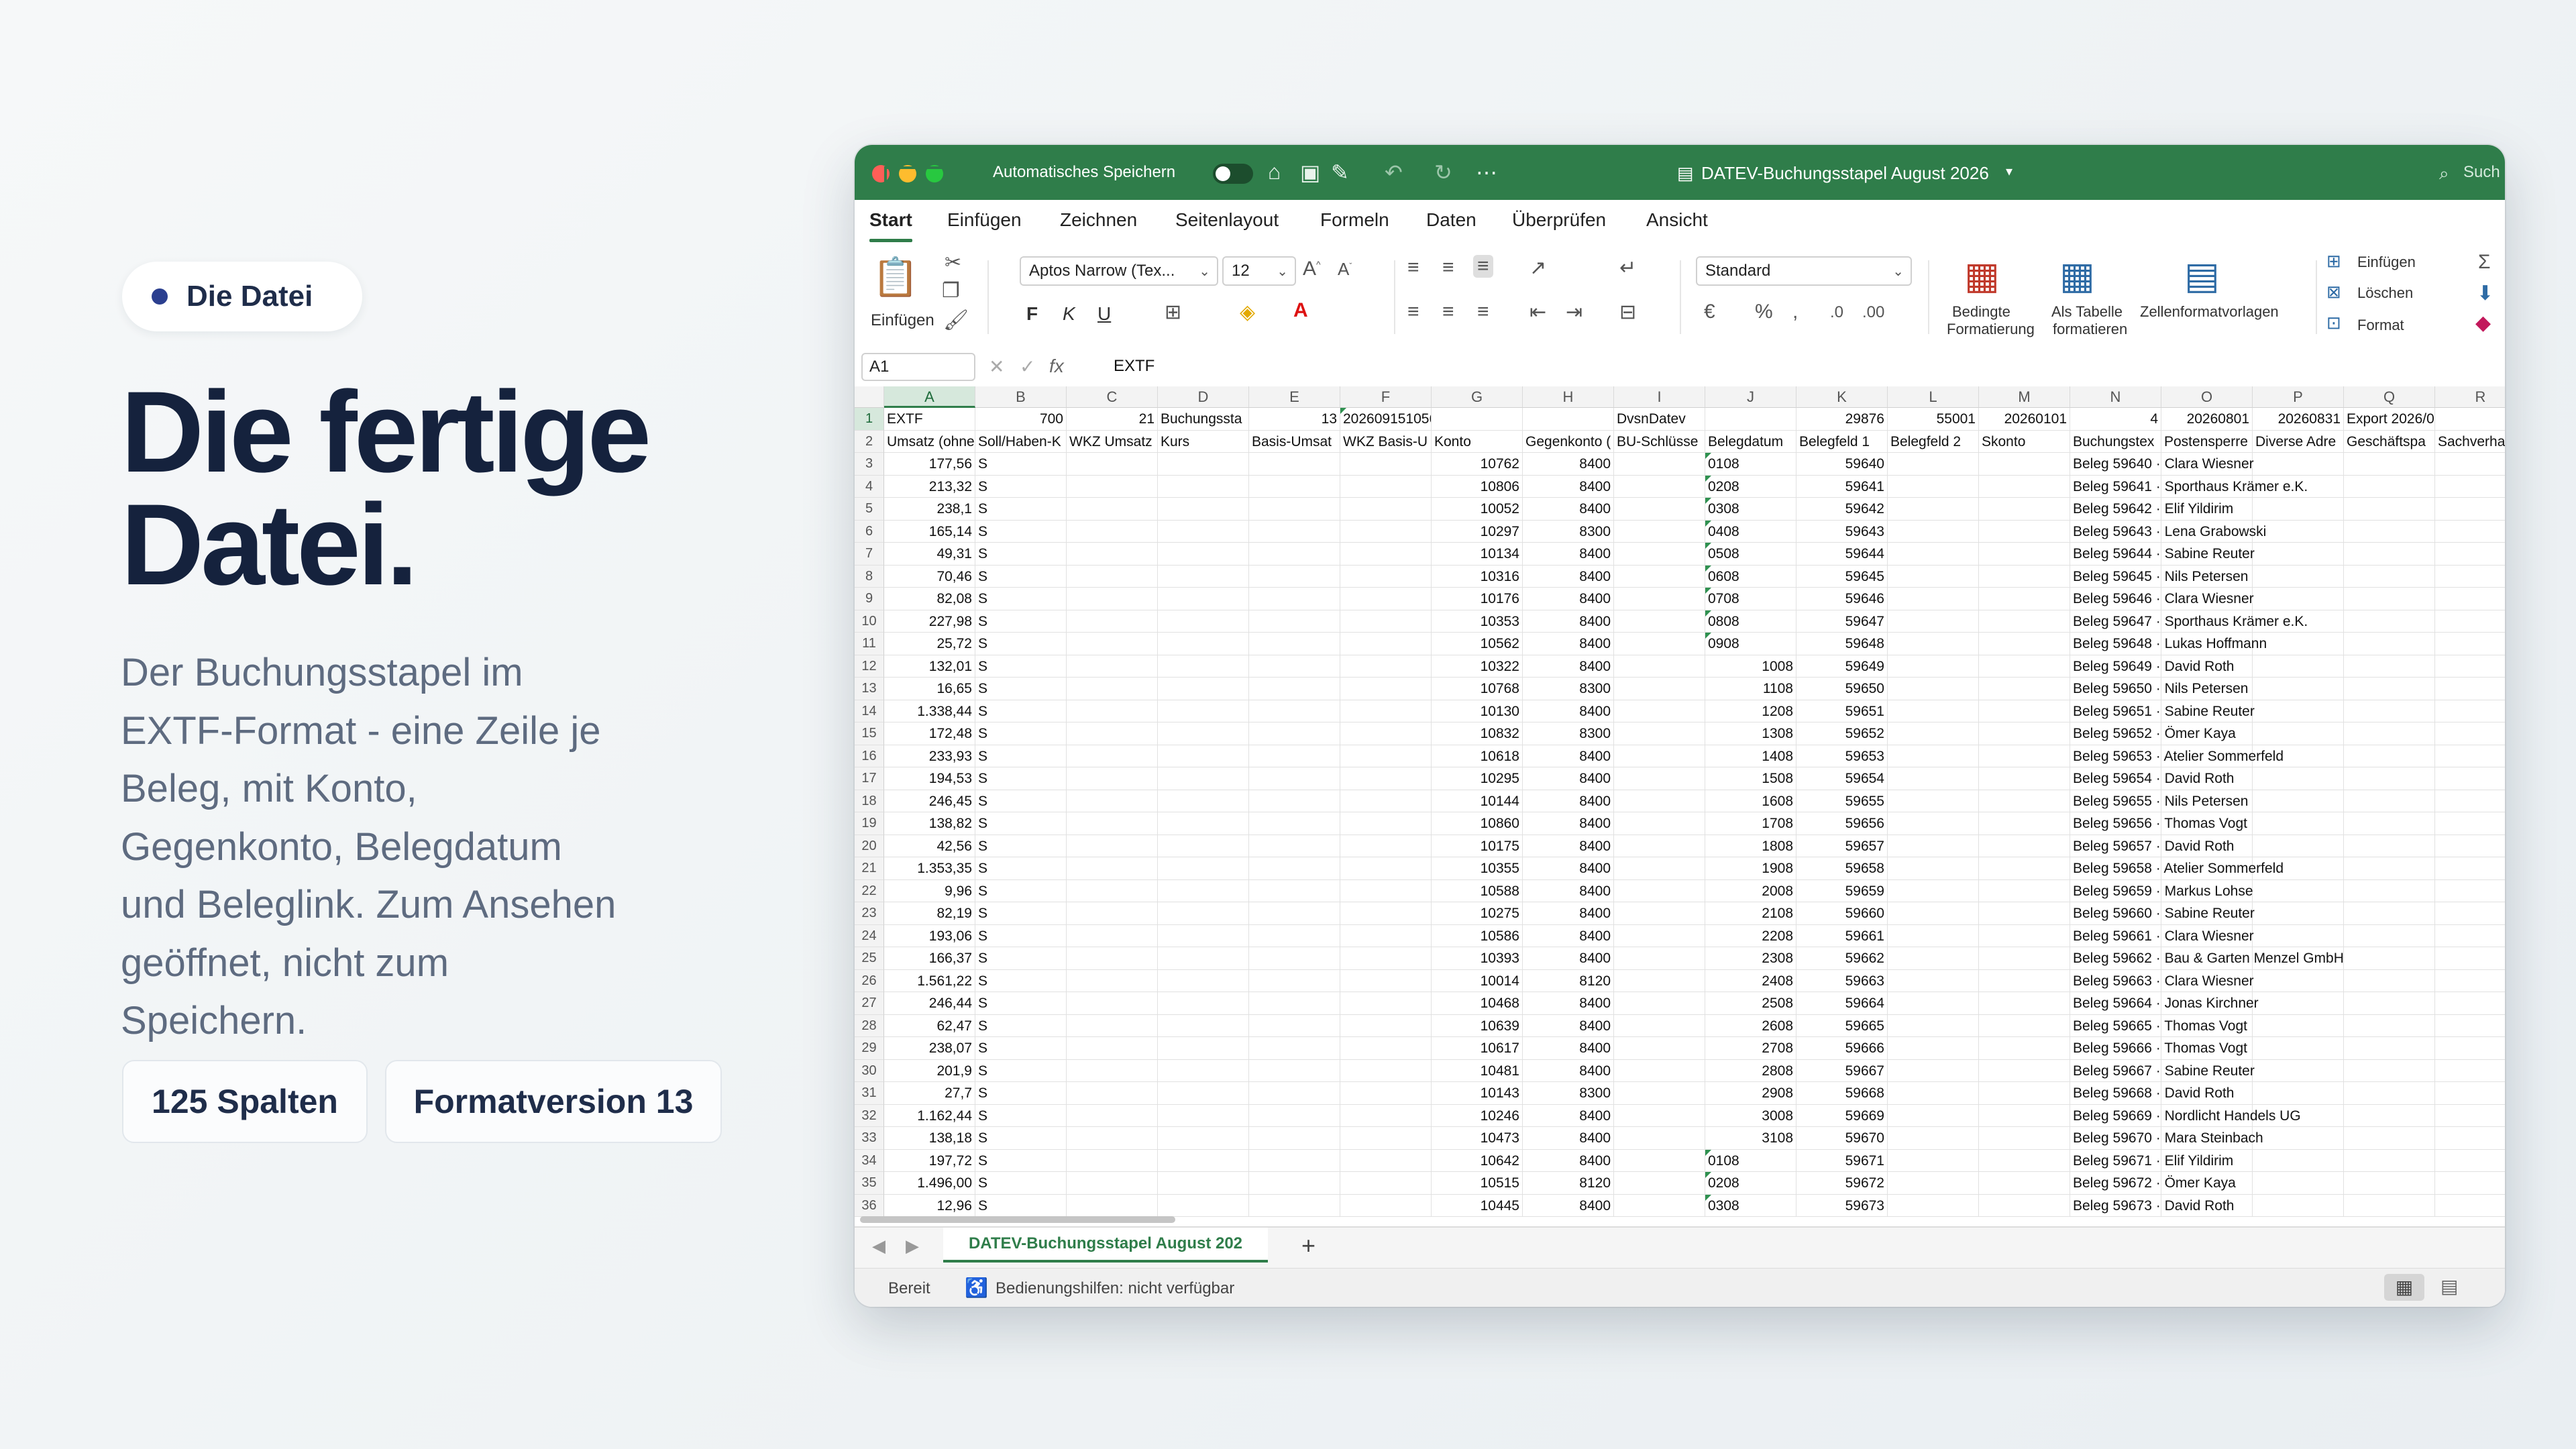  What do you see at coordinates (1842, 1160) in the screenshot?
I see `cell: 59671` at bounding box center [1842, 1160].